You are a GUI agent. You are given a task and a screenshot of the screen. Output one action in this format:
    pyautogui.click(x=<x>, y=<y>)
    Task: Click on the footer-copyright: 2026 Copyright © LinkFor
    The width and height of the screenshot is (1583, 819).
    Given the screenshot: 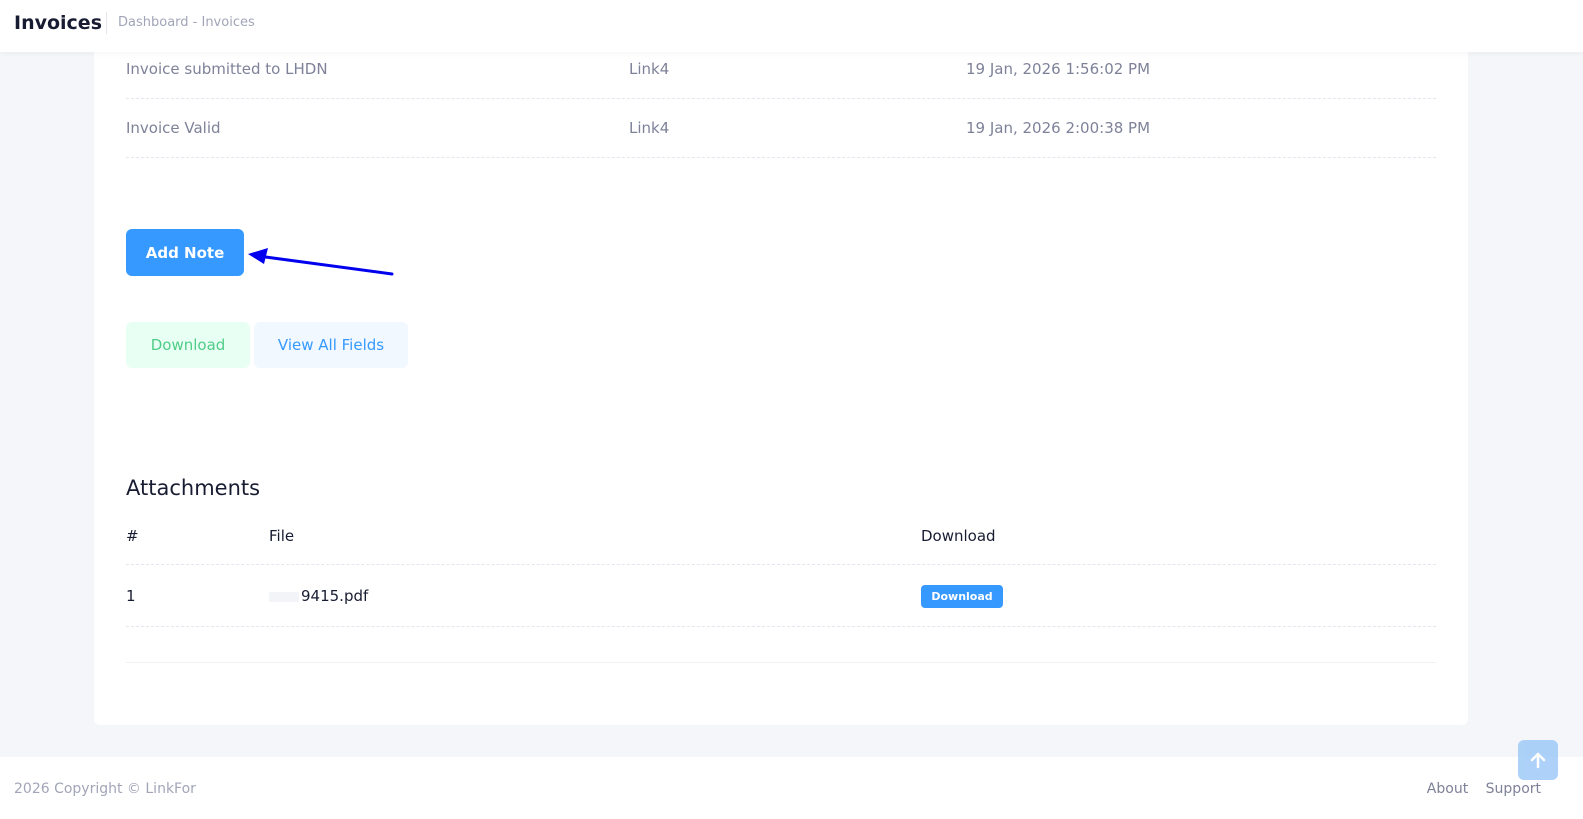 What is the action you would take?
    pyautogui.click(x=105, y=789)
    